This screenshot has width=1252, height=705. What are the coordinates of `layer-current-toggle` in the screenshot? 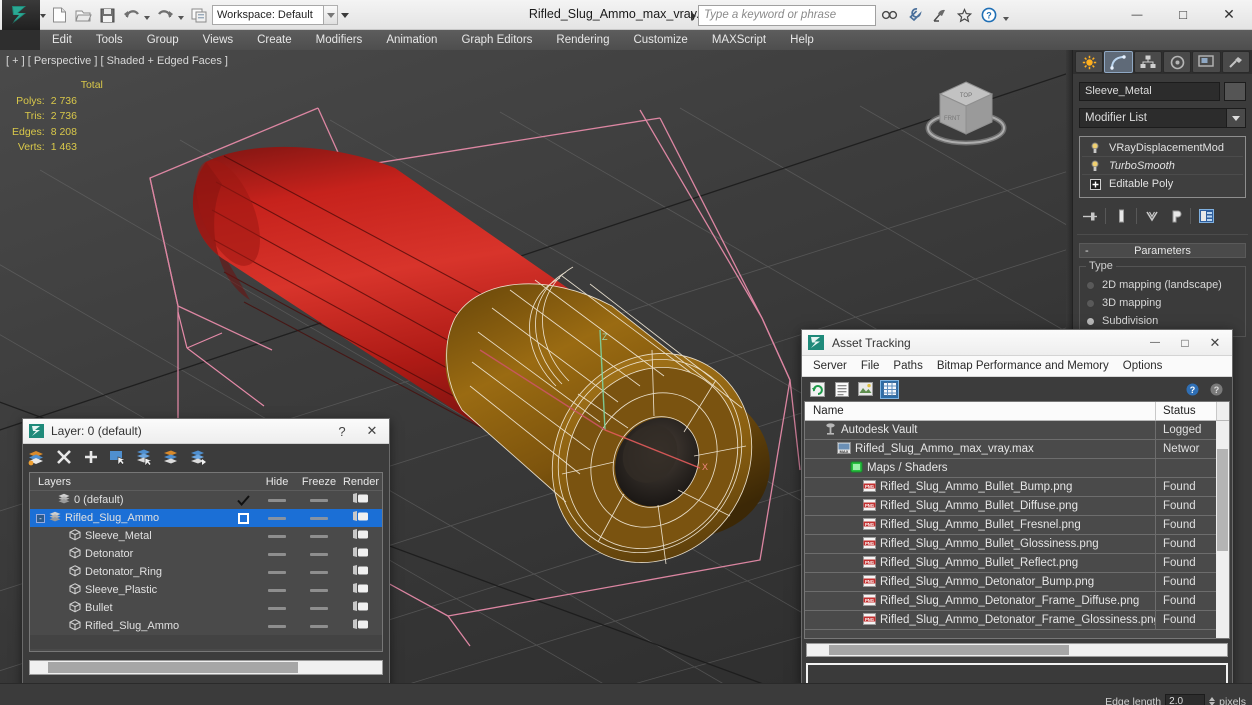 It's located at (243, 518).